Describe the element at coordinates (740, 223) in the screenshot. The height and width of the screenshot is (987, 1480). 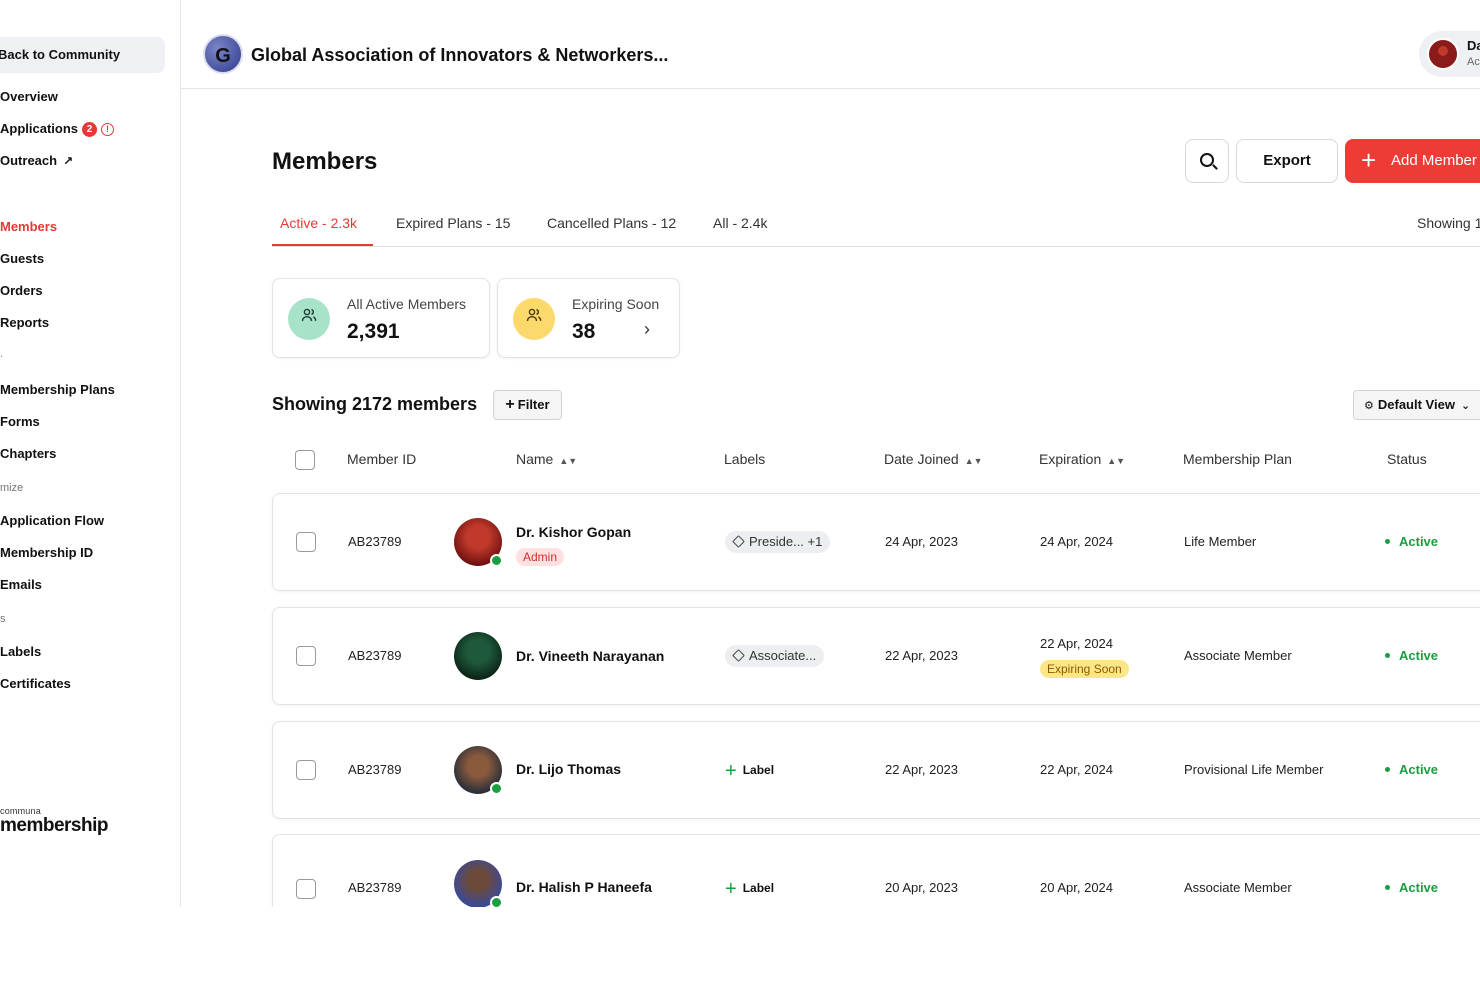
I see `tab-all: All - 2.4k` at that location.